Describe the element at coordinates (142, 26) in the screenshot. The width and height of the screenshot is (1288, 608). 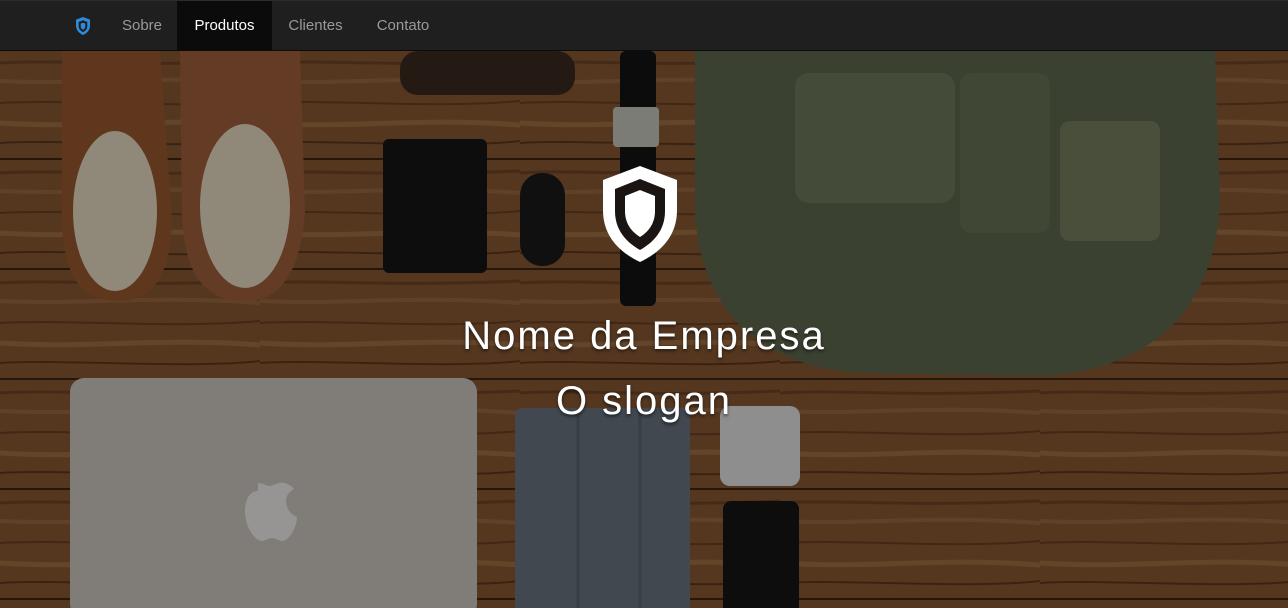
I see `nav-item-sobre: Sobre` at that location.